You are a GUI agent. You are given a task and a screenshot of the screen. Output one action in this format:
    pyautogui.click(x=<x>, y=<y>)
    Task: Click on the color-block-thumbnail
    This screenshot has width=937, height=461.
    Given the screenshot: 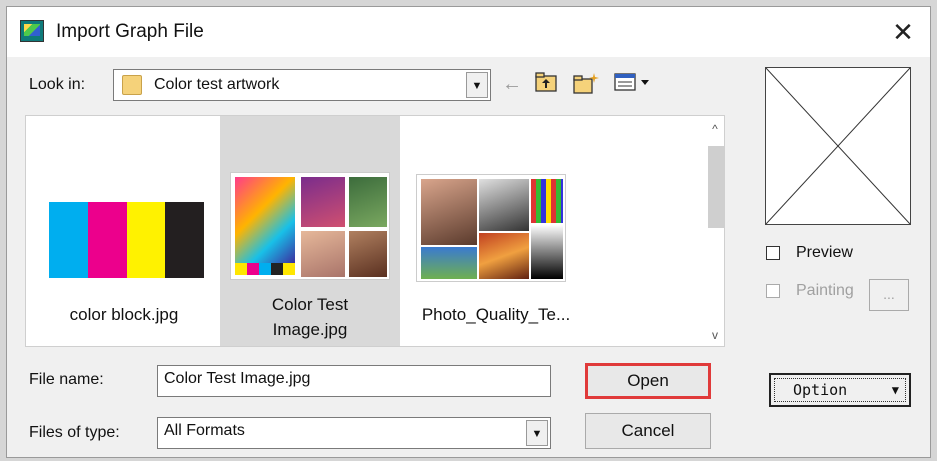 What is the action you would take?
    pyautogui.click(x=126, y=240)
    